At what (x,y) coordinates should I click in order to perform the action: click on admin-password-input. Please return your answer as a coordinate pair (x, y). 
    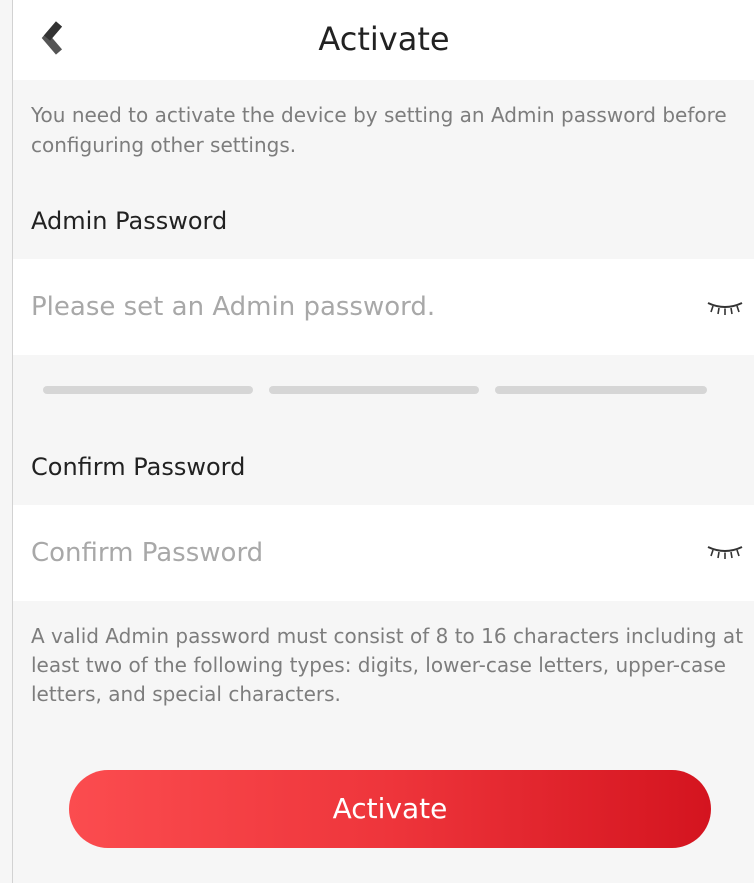
    Looking at the image, I should click on (351, 307).